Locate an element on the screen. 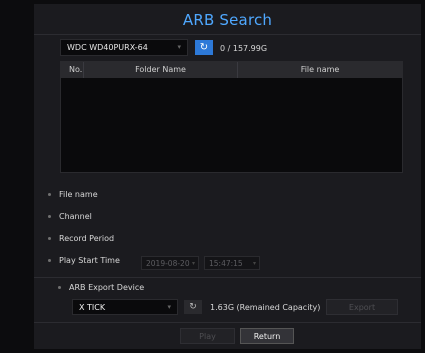 Image resolution: width=425 pixels, height=353 pixels. field-label: File name is located at coordinates (78, 194).